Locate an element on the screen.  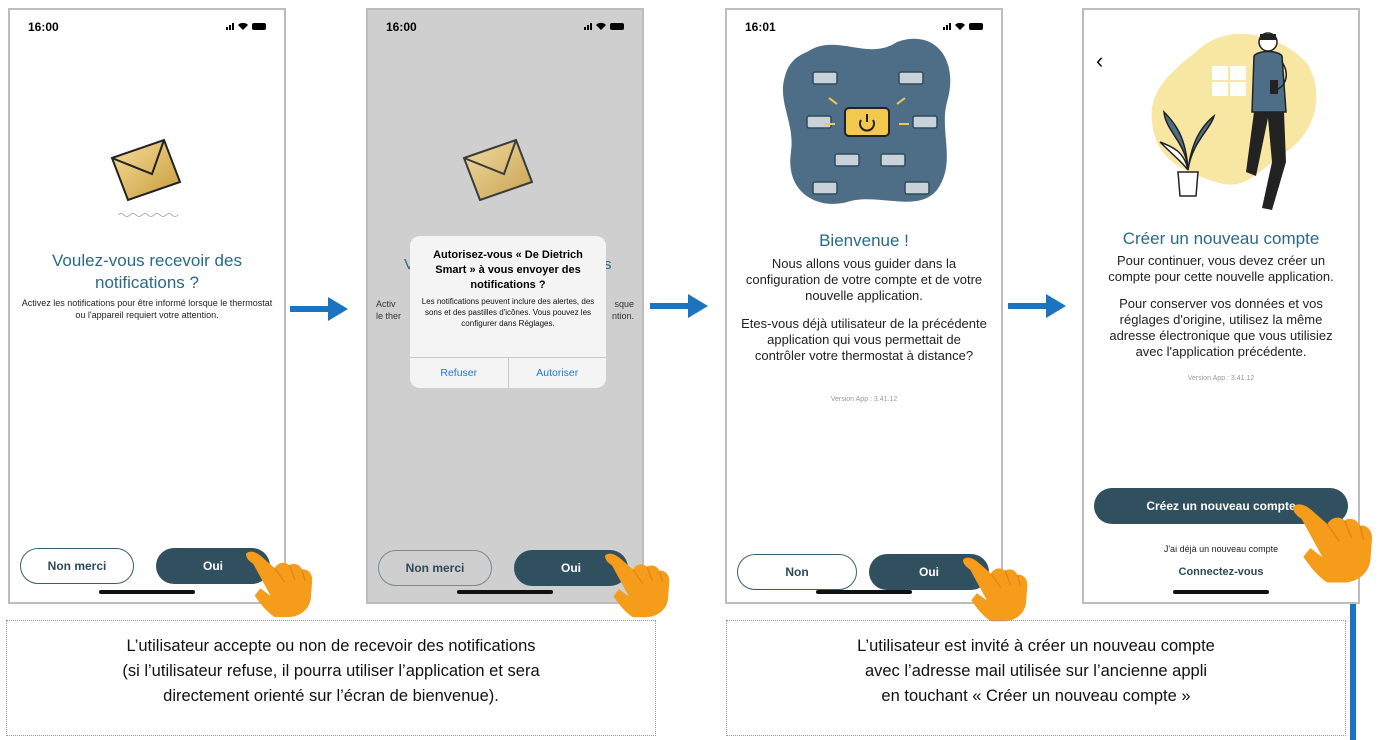
allow-button: Autoriser is located at coordinates (557, 373).